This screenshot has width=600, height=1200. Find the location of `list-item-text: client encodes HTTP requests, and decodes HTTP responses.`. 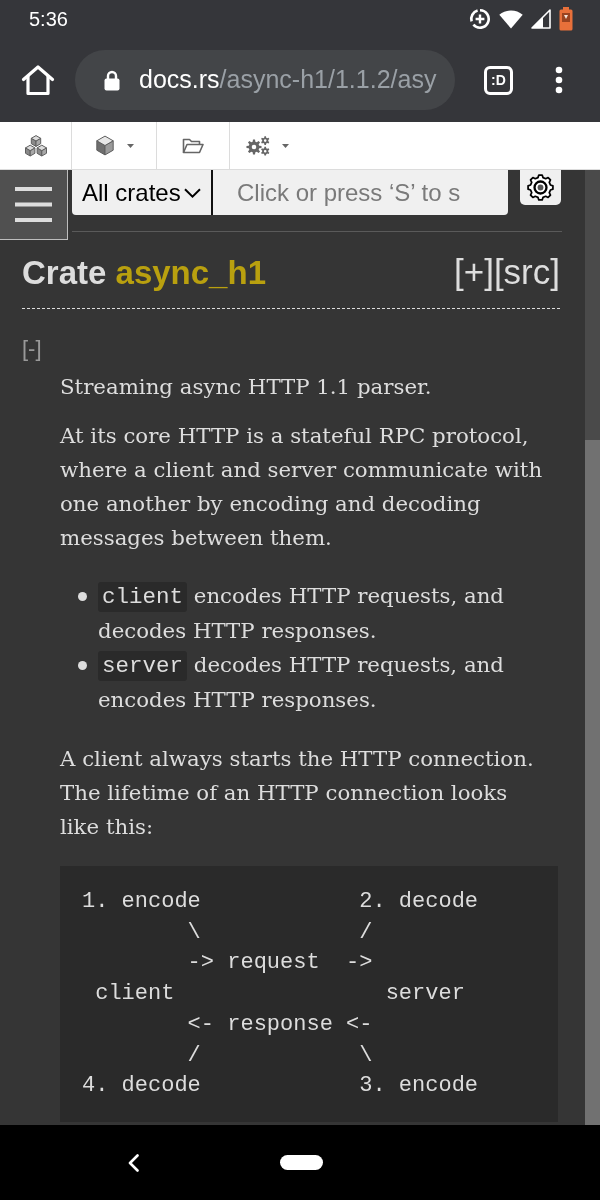

list-item-text: client encodes HTTP requests, and decodes HTTP responses. is located at coordinates (301, 613).